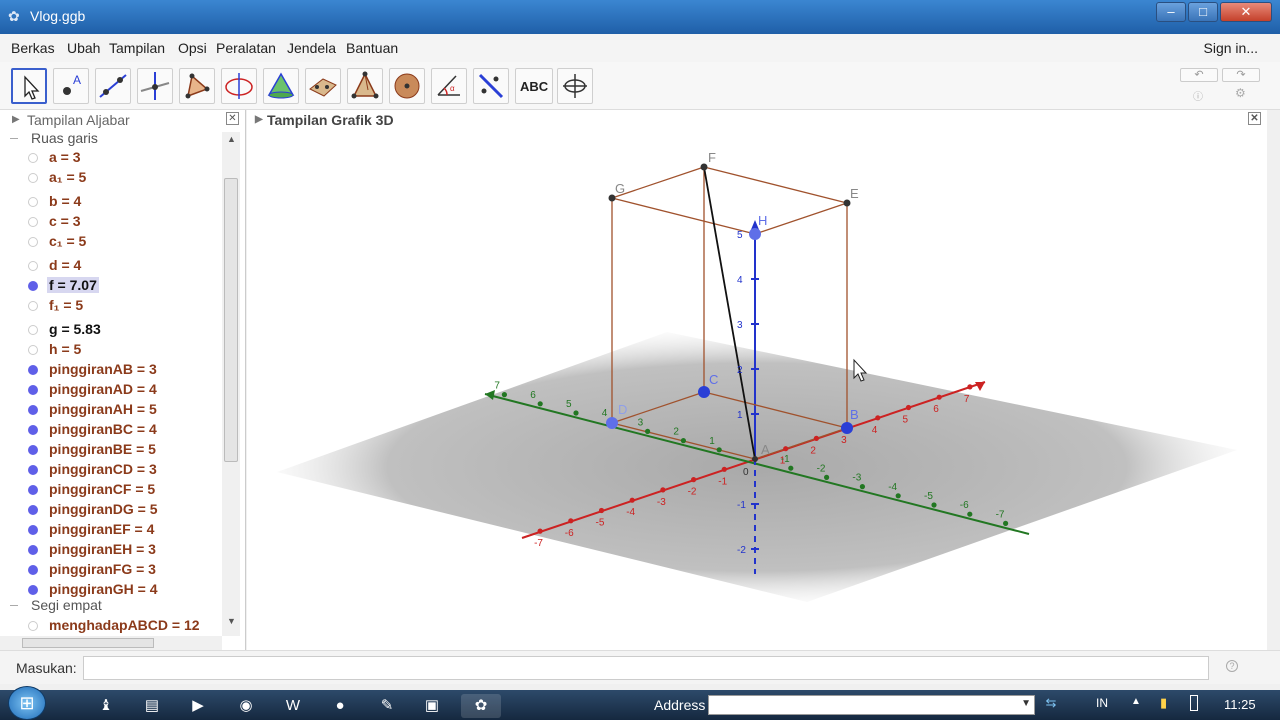 The image size is (1280, 720). I want to click on chevron-down-icon: ▼, so click(1026, 703).